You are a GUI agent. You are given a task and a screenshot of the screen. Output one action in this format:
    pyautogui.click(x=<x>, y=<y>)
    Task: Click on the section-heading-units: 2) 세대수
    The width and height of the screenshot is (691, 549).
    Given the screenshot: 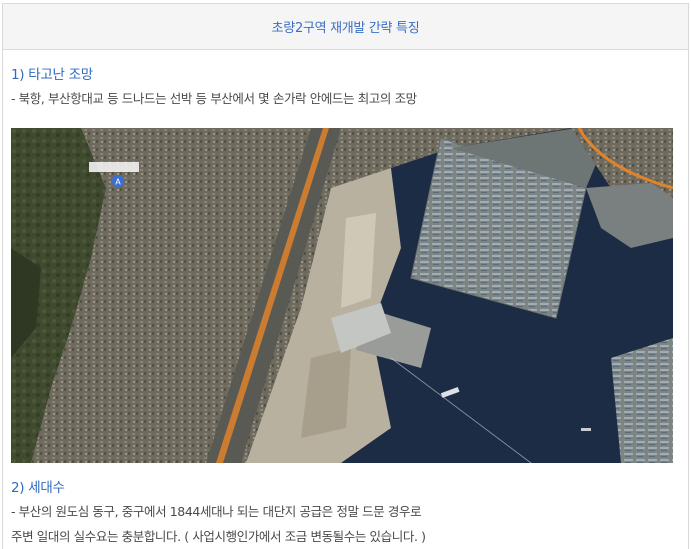 What is the action you would take?
    pyautogui.click(x=38, y=488)
    